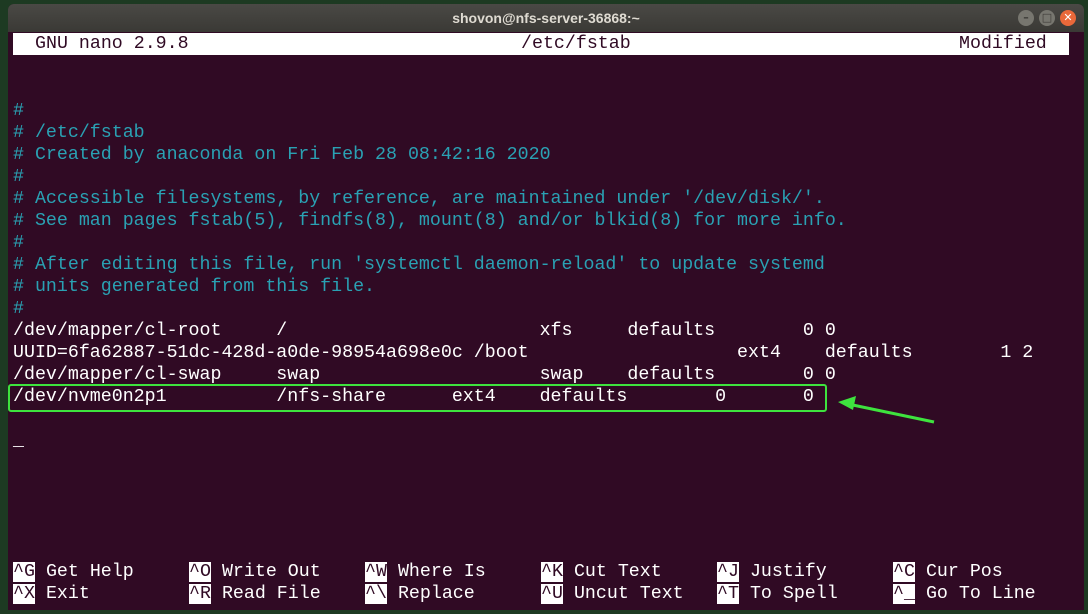  I want to click on arrow-line, so click(891, 413).